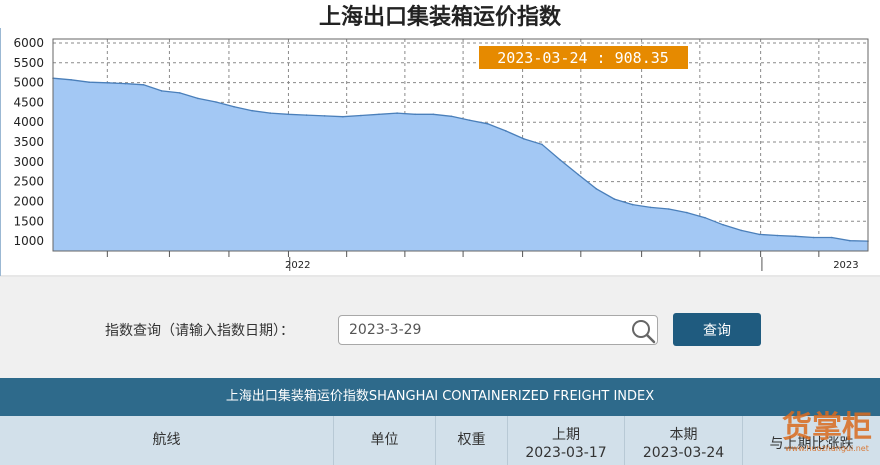 This screenshot has width=880, height=465. I want to click on header-previous-date: 2023-03-17, so click(566, 453).